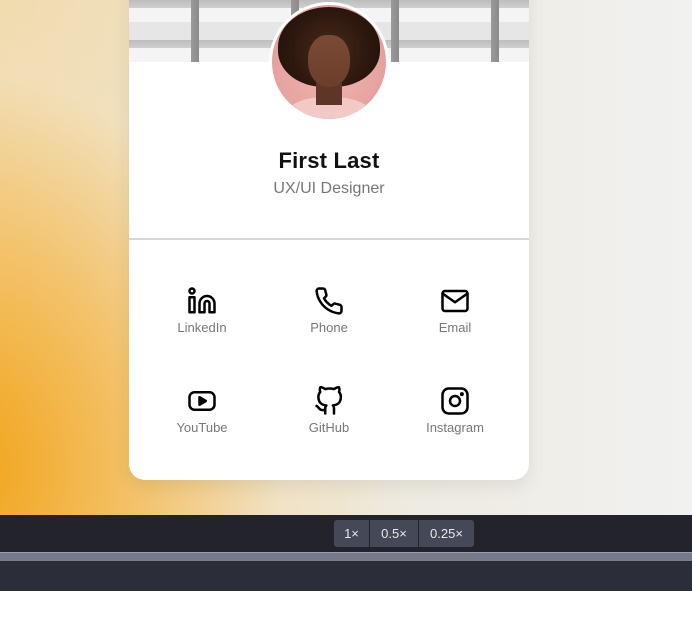  Describe the element at coordinates (351, 533) in the screenshot. I see `zoom-1x-button: 1×` at that location.